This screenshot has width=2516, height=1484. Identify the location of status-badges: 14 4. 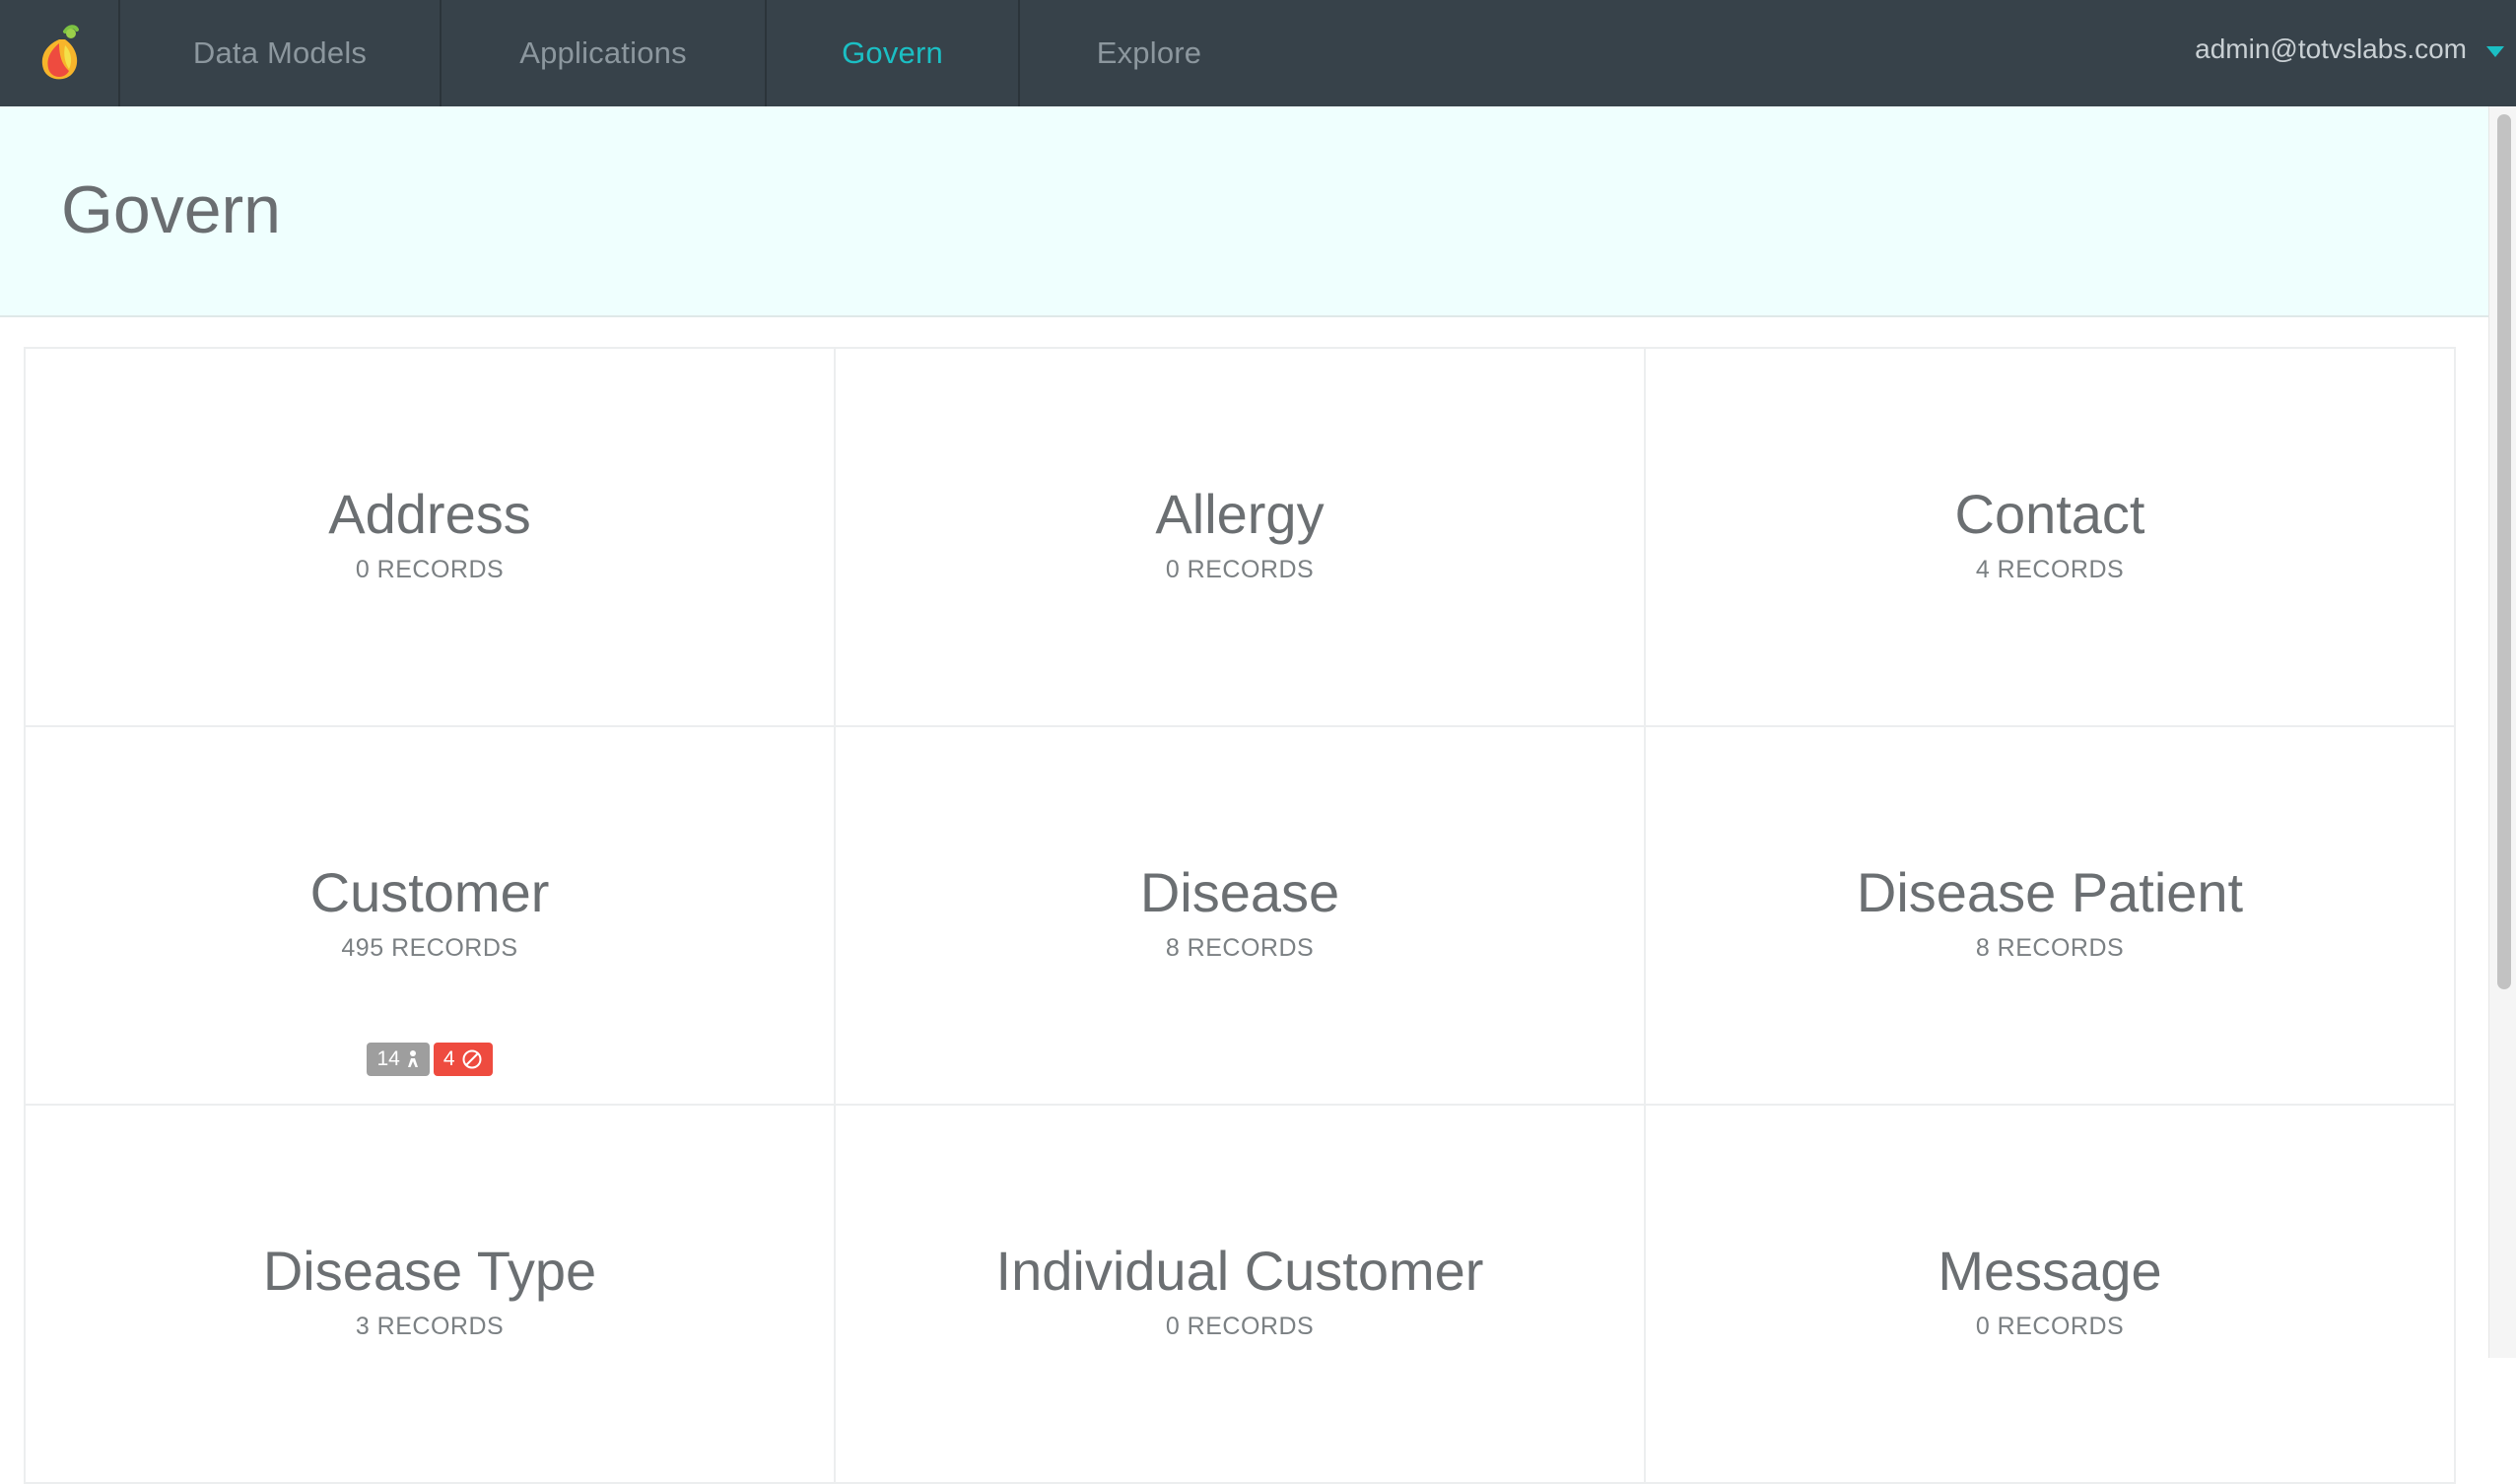
(430, 1059).